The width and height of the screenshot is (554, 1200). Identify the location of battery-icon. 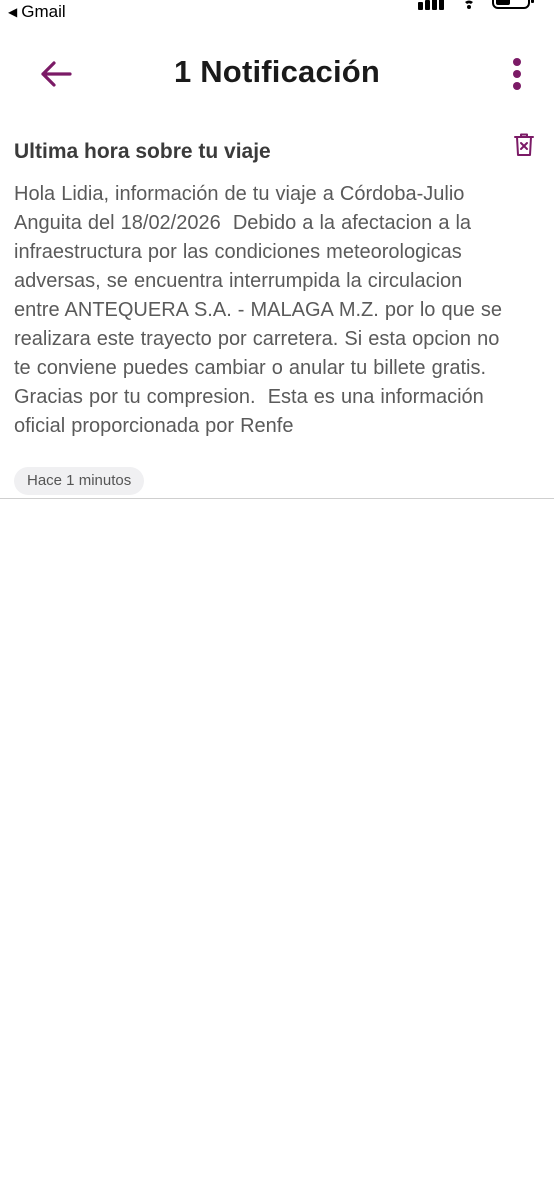
(513, 4).